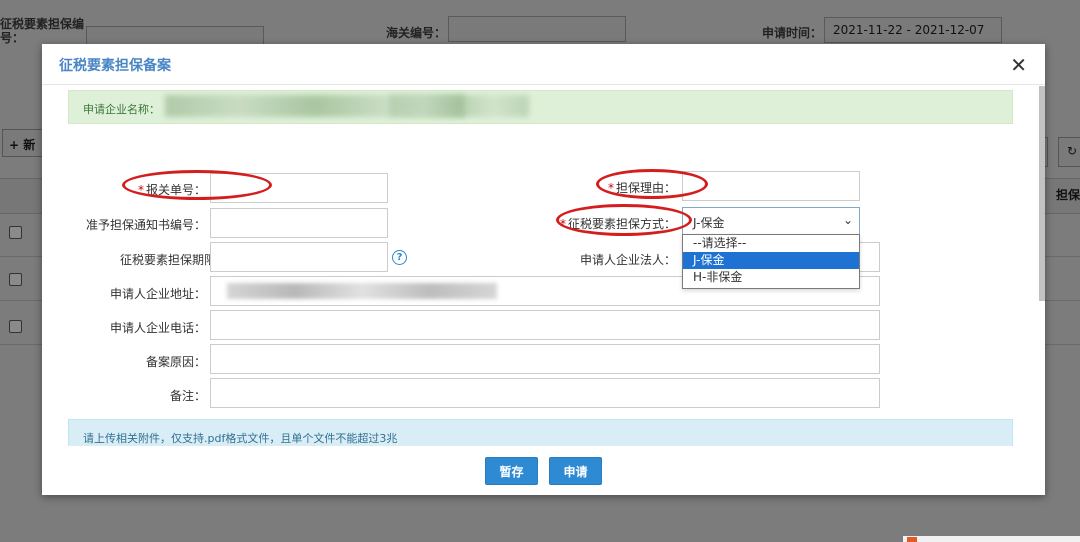 This screenshot has height=542, width=1080. Describe the element at coordinates (913, 30) in the screenshot. I see `apply-time-input: 2021-11-22 - 2021-12-07` at that location.